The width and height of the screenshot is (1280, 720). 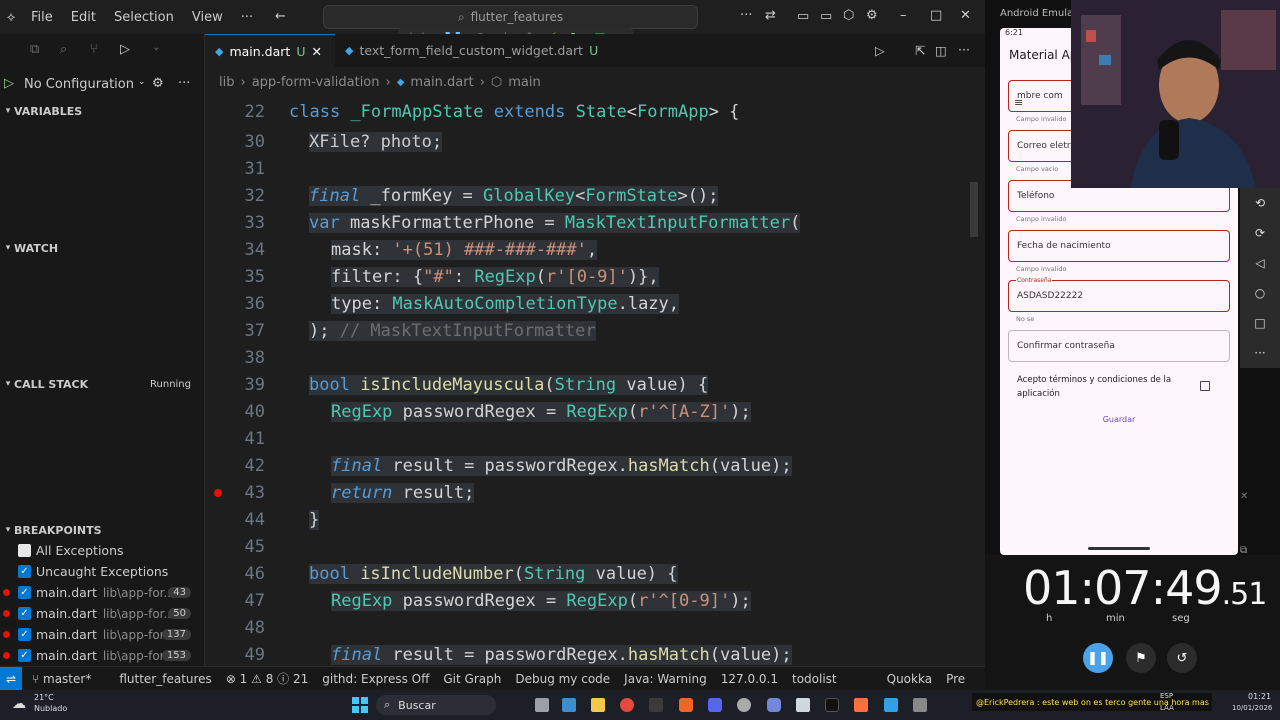 I want to click on minimize-icon: –, so click(x=903, y=15).